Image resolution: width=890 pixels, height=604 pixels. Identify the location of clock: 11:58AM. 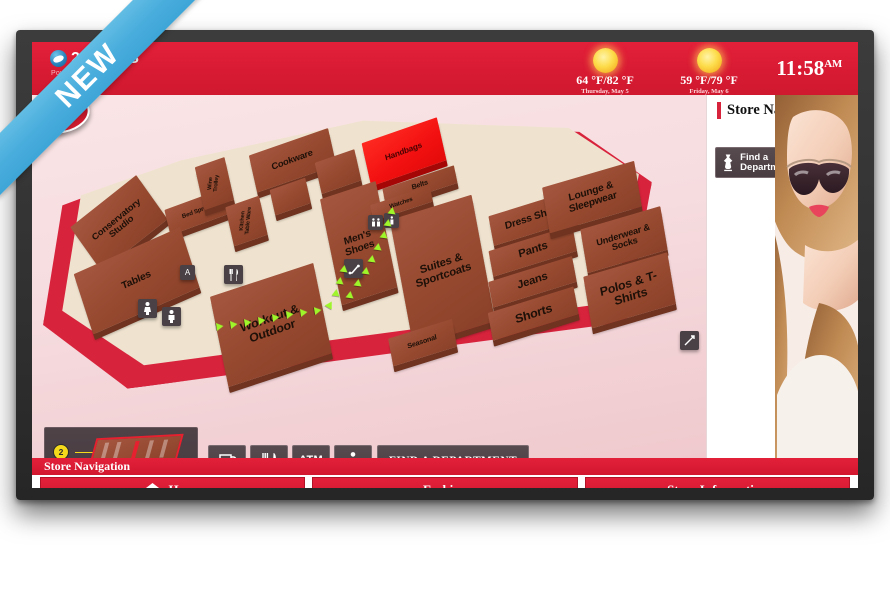
(809, 68).